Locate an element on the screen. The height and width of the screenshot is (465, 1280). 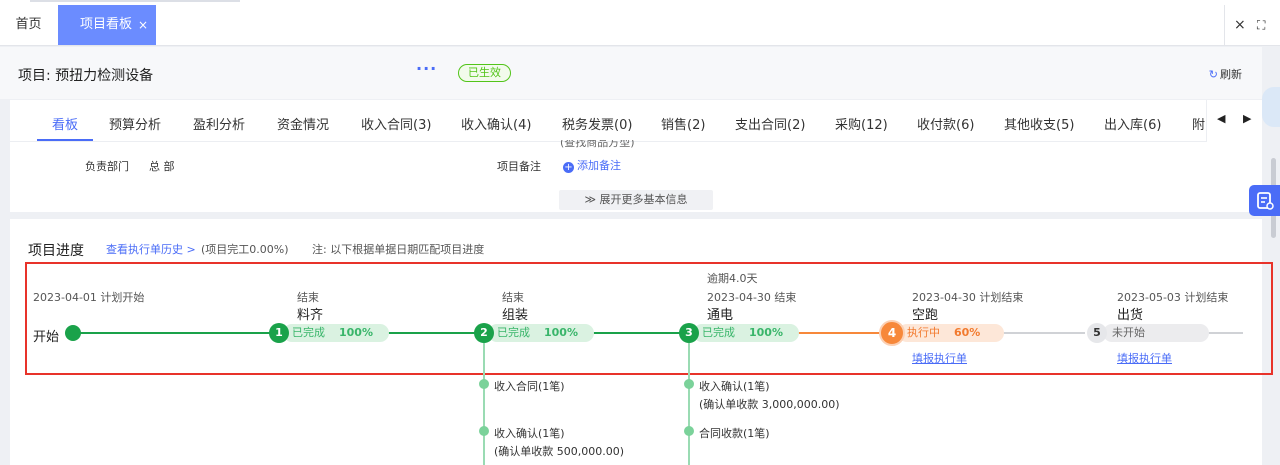
history-link: 查看执行单历史 > is located at coordinates (151, 249).